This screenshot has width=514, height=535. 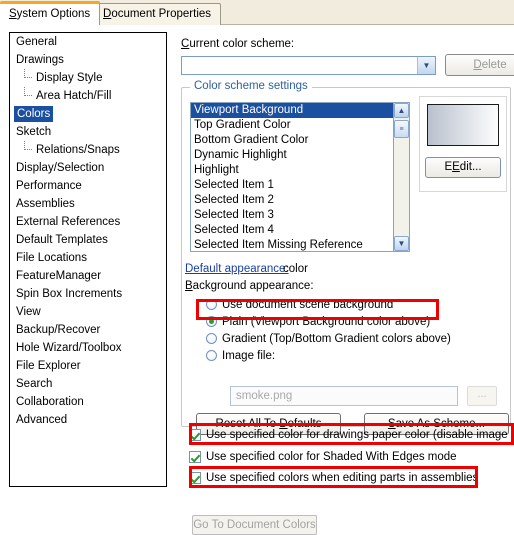 I want to click on sidebar-item-collaboration: Collaboration, so click(x=88, y=402).